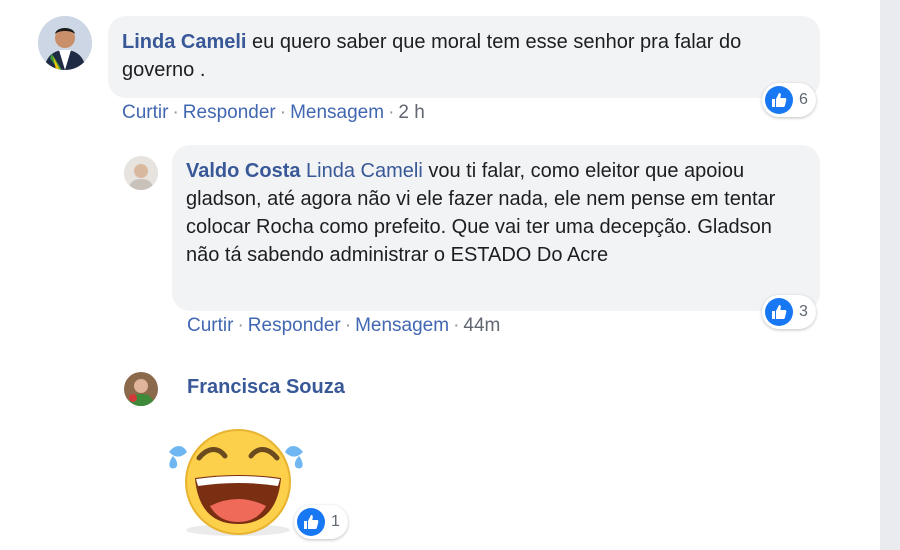 This screenshot has height=550, width=900. I want to click on reaction-count: 3, so click(789, 312).